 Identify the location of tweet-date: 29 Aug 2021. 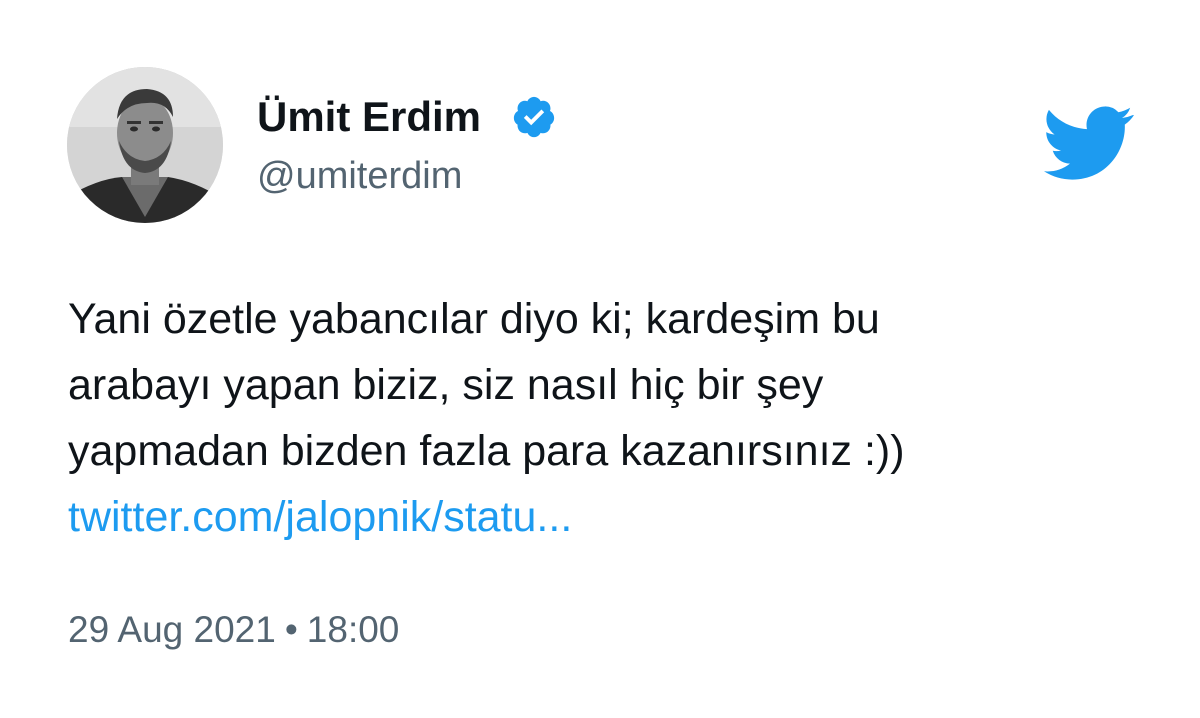
(172, 629).